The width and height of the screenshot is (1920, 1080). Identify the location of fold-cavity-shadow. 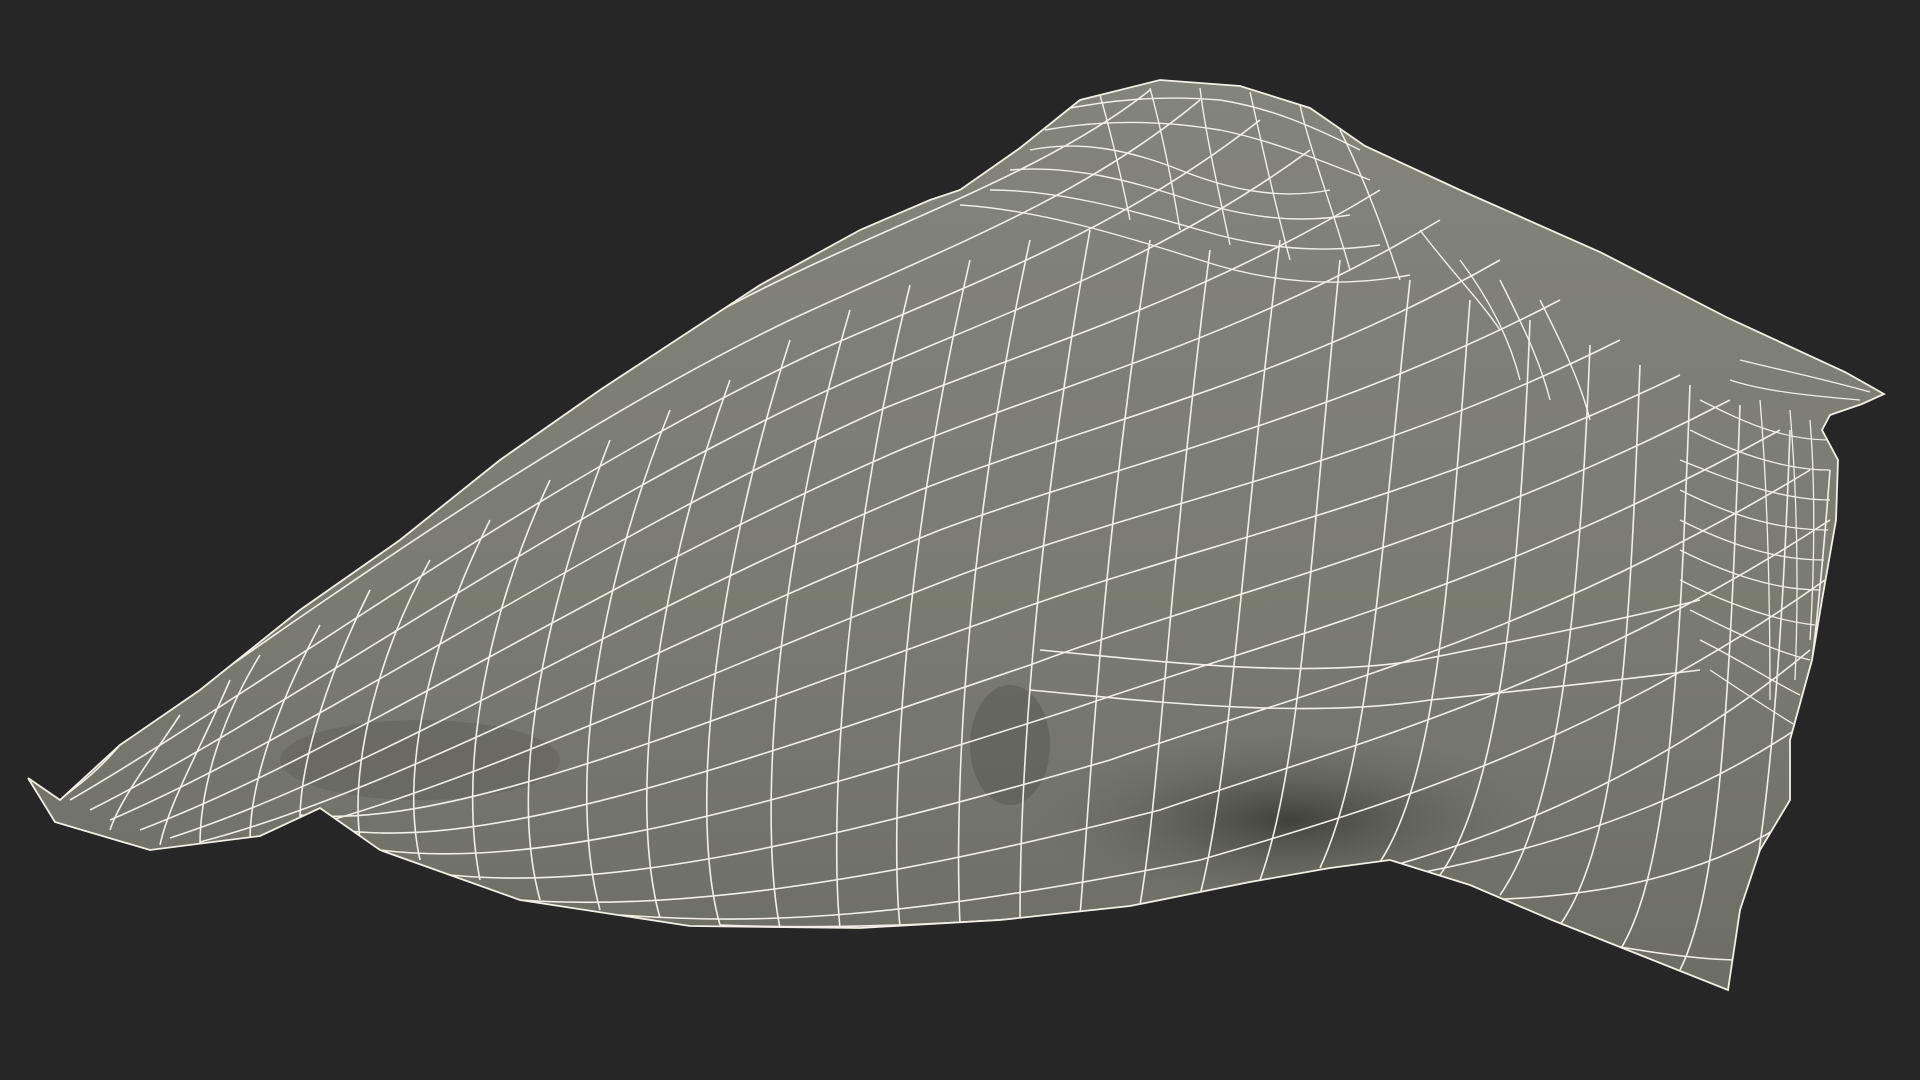
(1290, 820).